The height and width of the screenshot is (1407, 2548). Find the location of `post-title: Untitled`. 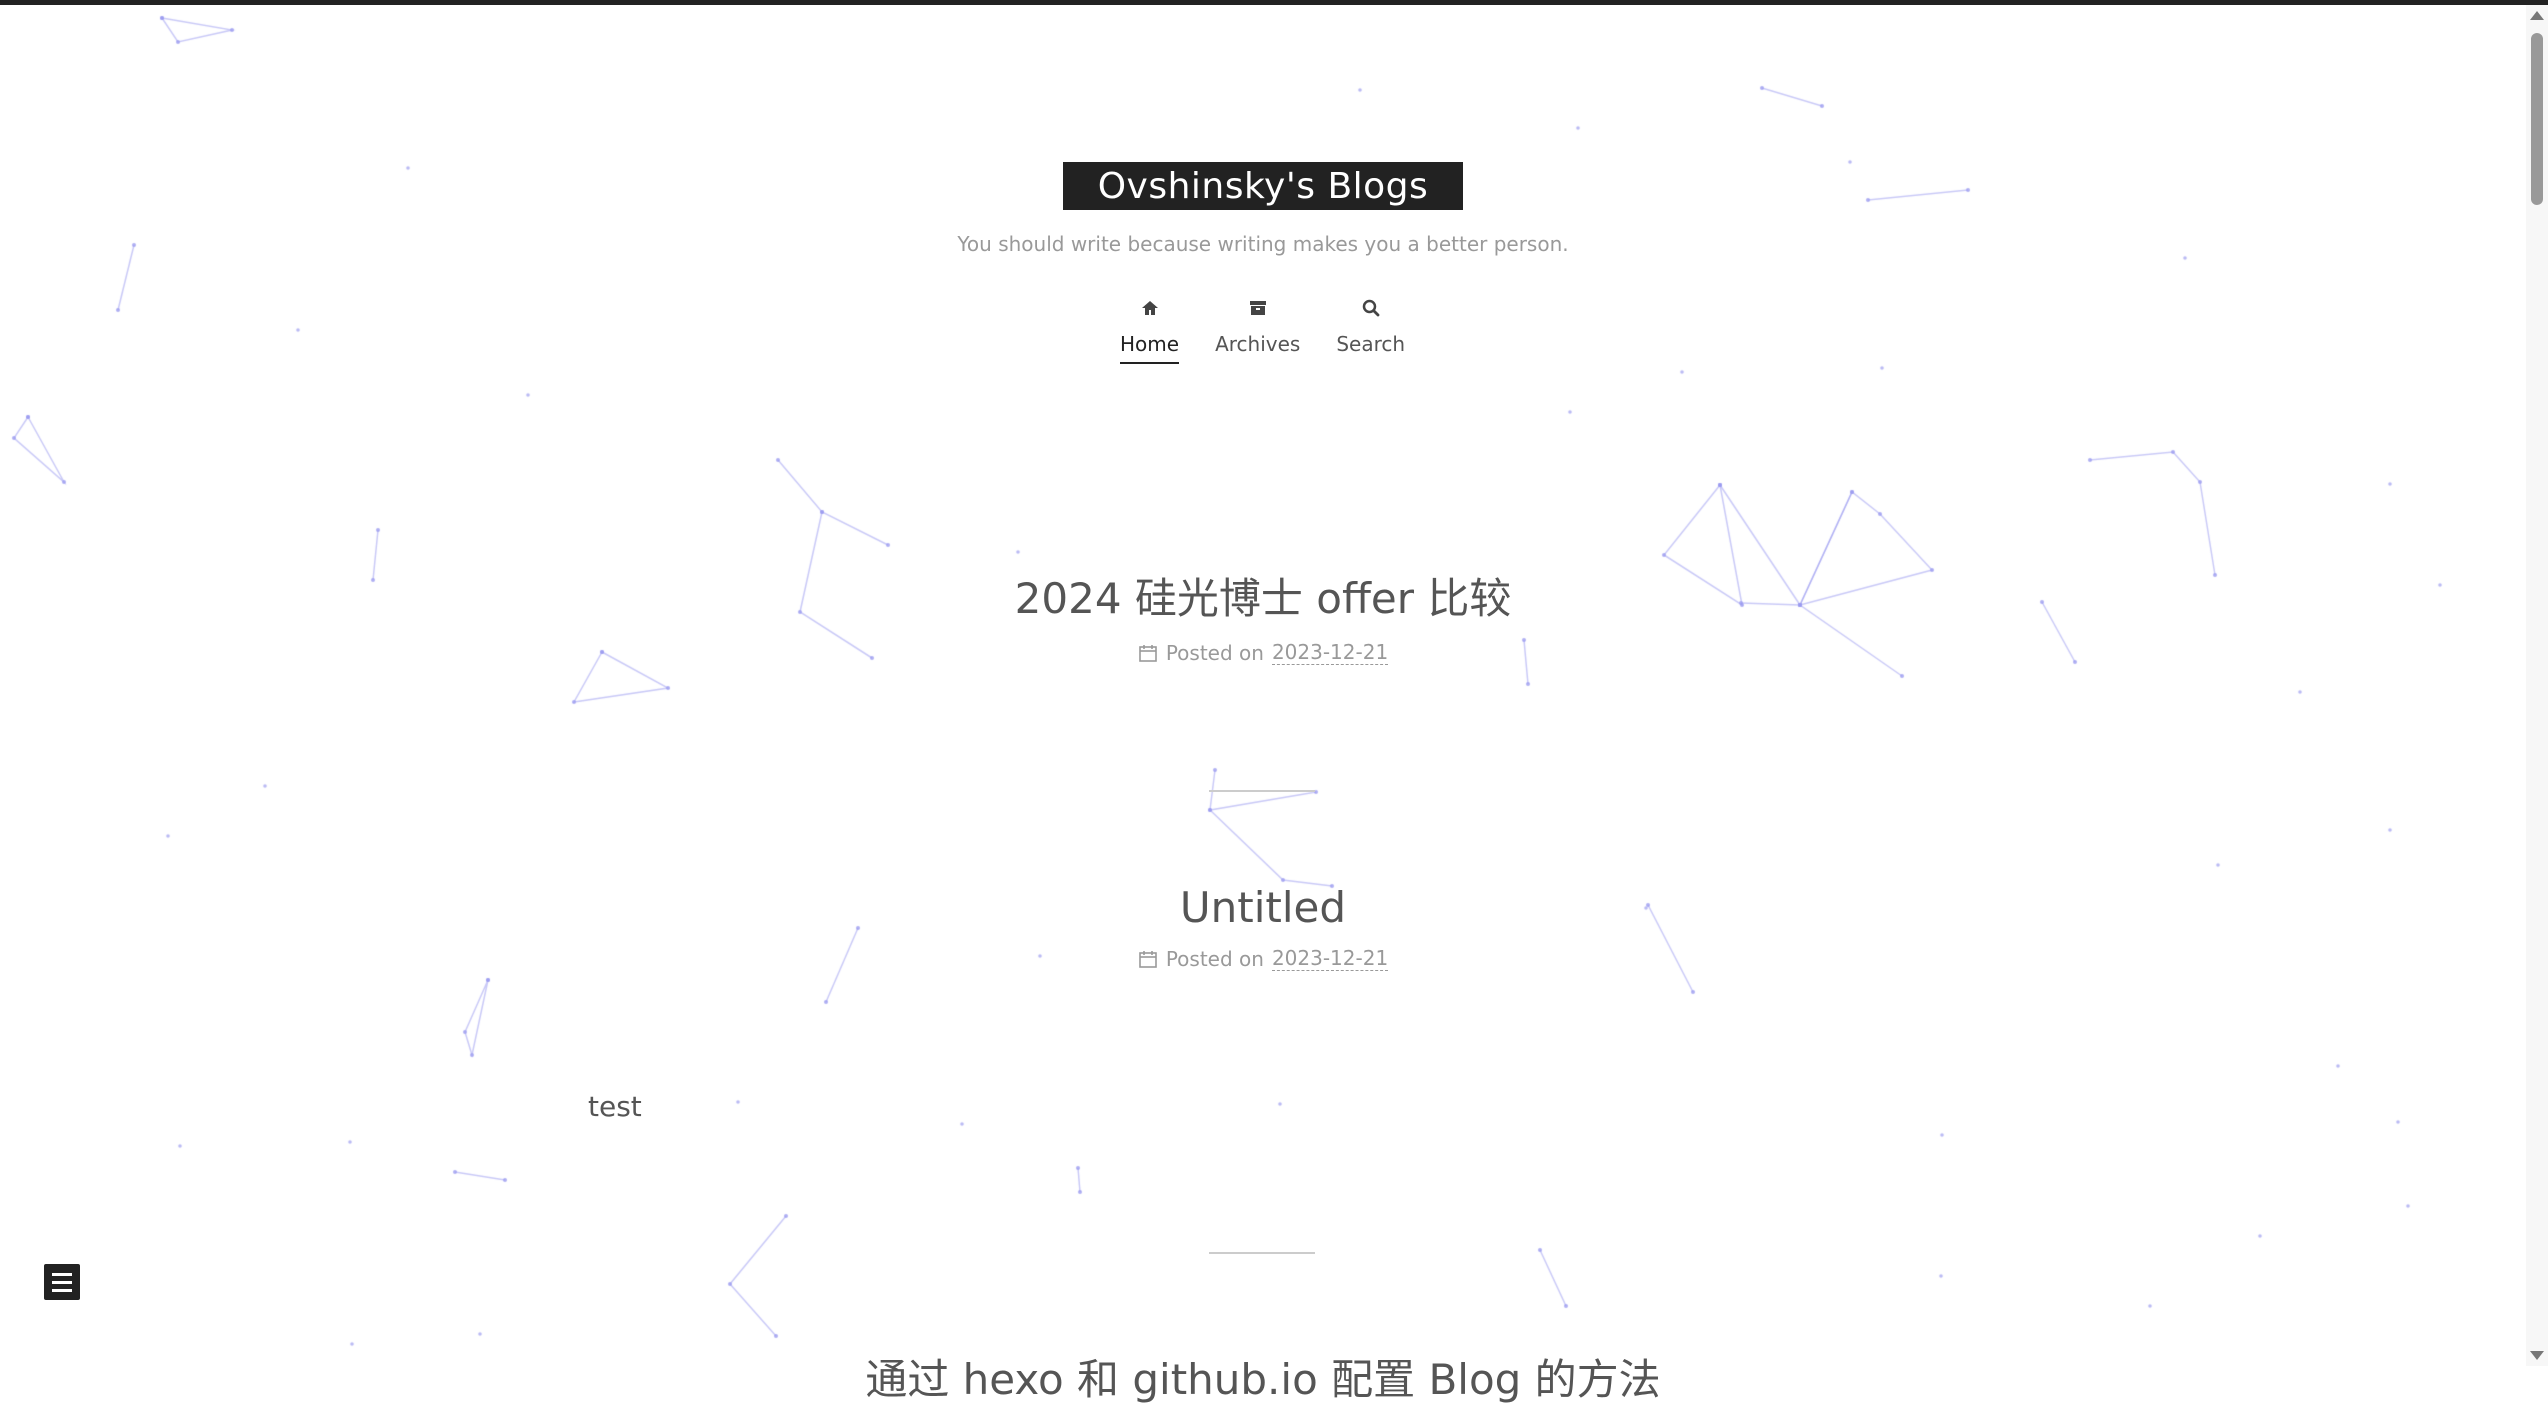

post-title: Untitled is located at coordinates (1263, 907).